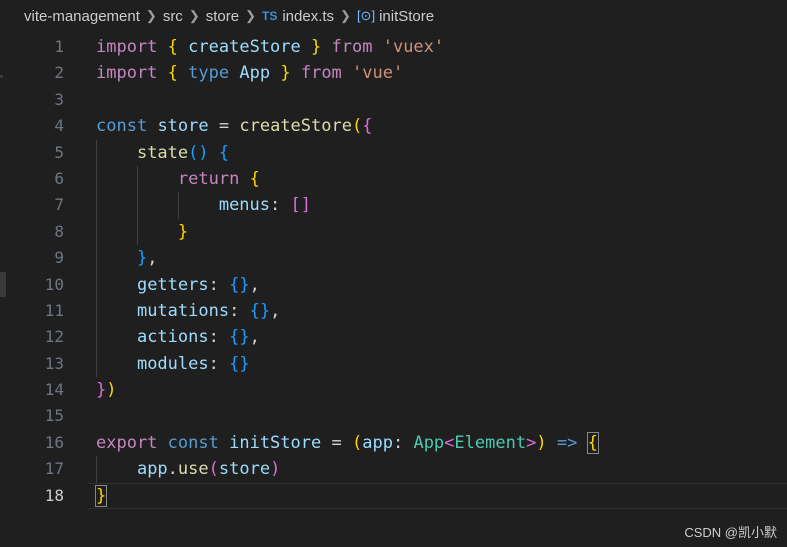 This screenshot has width=787, height=547. I want to click on watermark: CSDN @凯小默, so click(730, 532).